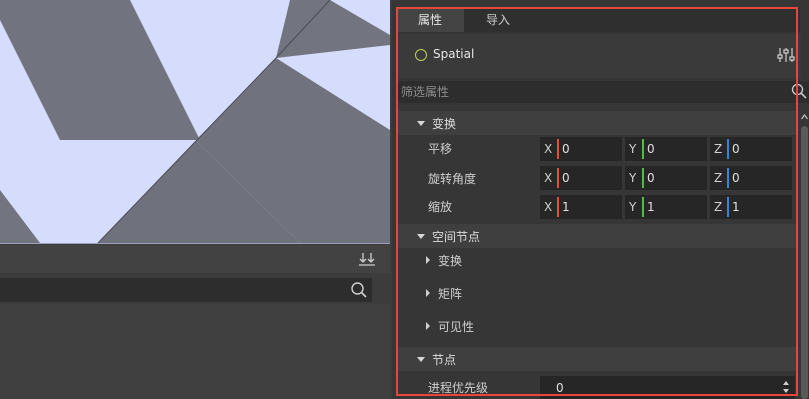  I want to click on sliders-icon, so click(786, 55).